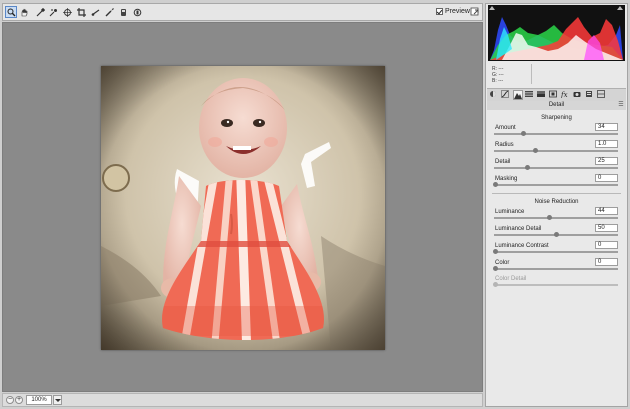  Describe the element at coordinates (531, 74) in the screenshot. I see `readout-divider` at that location.